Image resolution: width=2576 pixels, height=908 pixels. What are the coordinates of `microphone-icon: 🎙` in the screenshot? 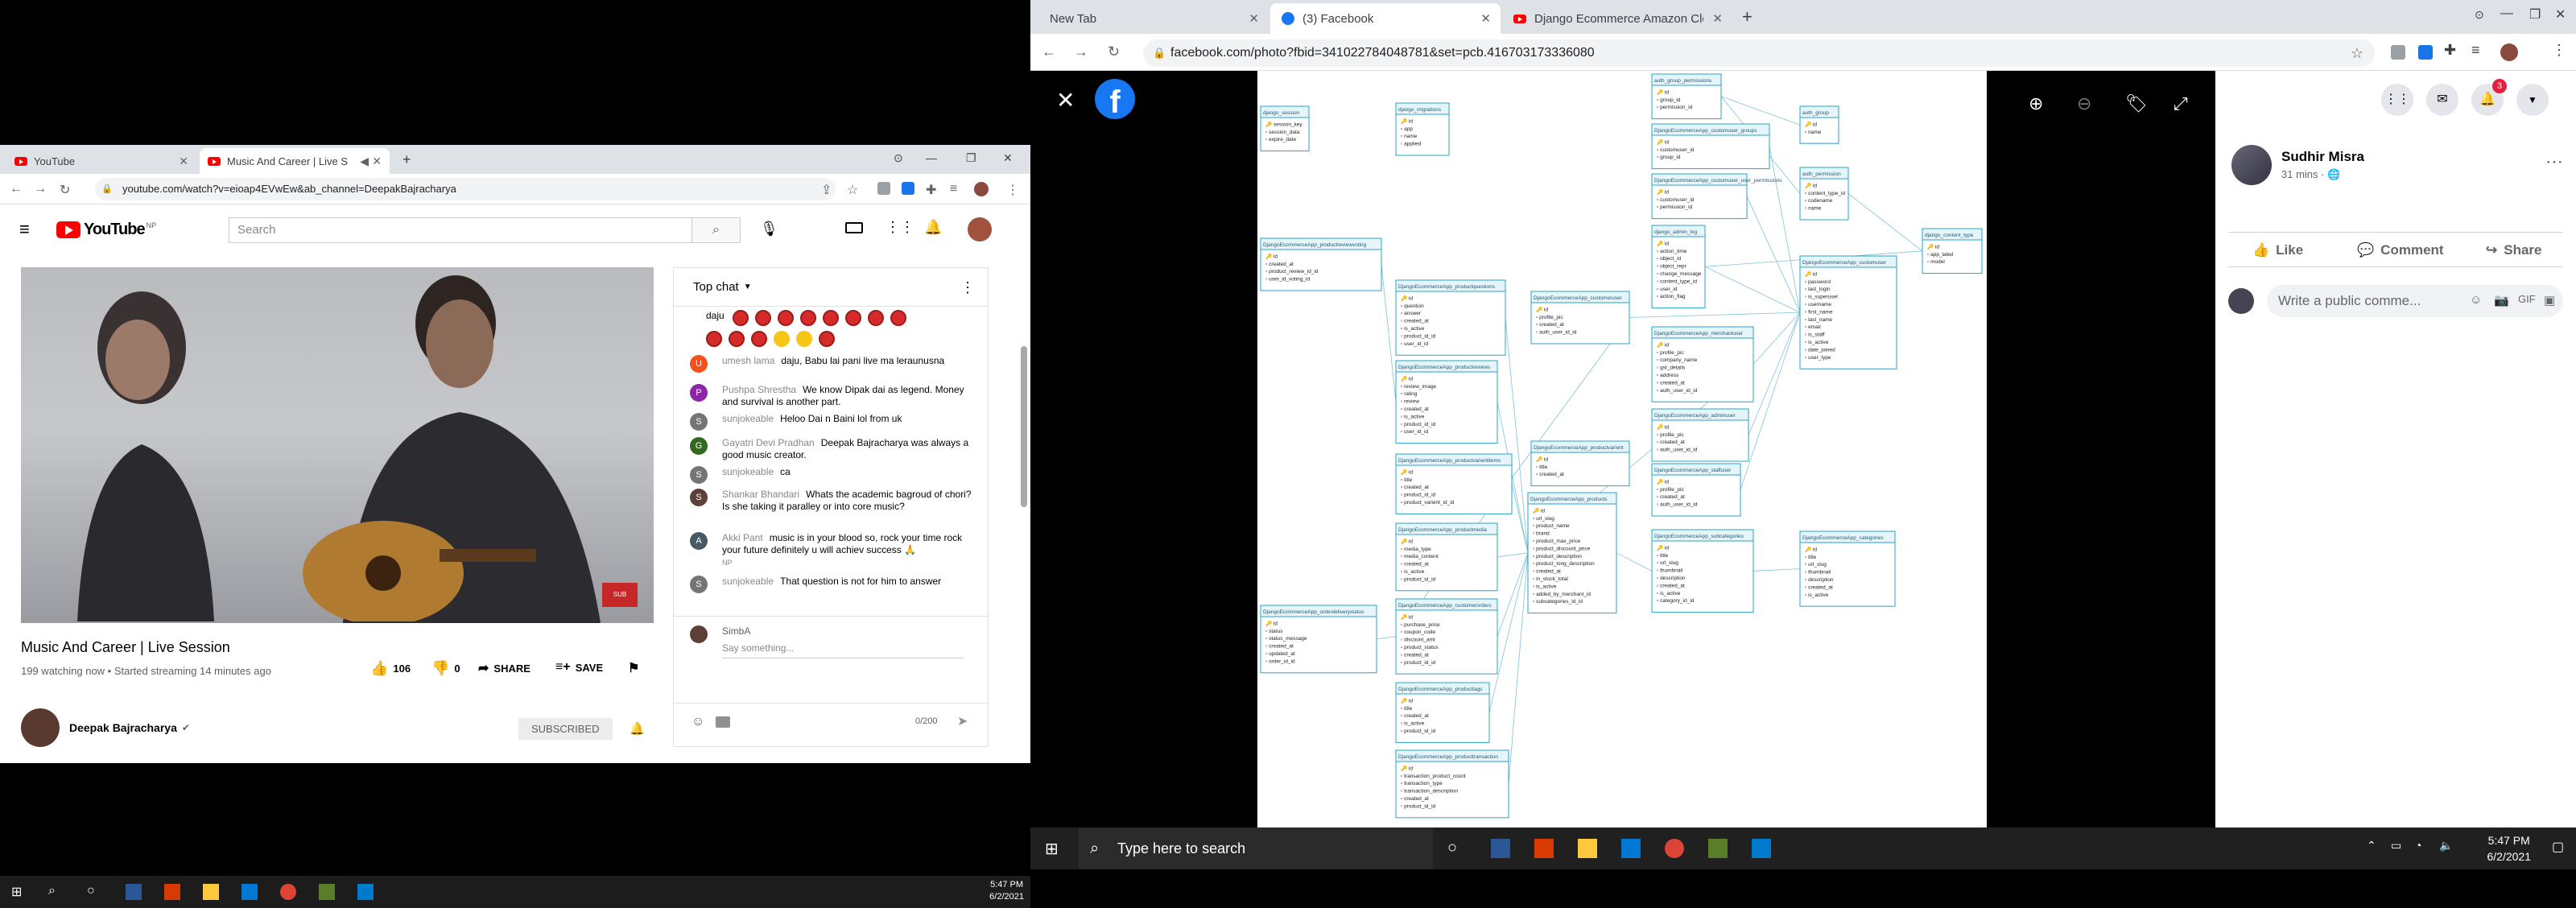 It's located at (769, 229).